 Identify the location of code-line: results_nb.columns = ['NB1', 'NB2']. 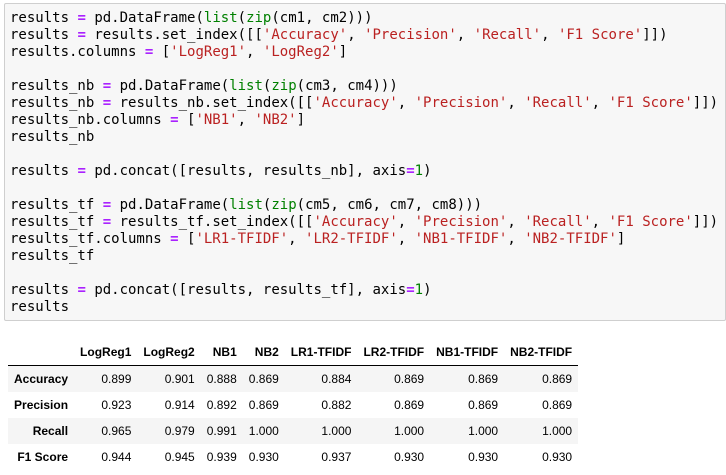
(367, 120).